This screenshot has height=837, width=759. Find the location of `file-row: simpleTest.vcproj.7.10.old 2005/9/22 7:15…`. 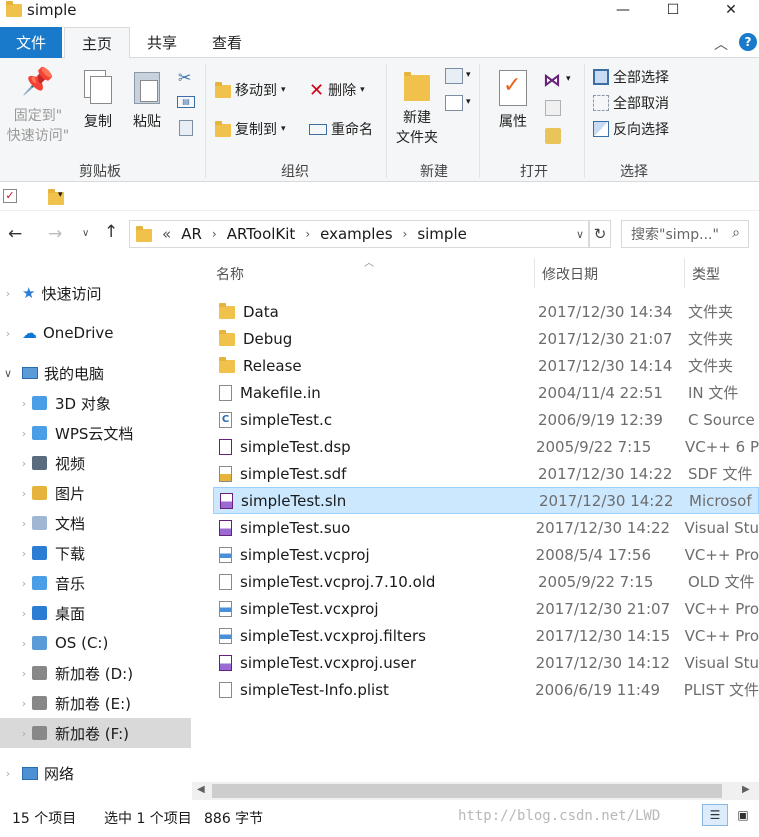

file-row: simpleTest.vcproj.7.10.old 2005/9/22 7:15… is located at coordinates (486, 581).